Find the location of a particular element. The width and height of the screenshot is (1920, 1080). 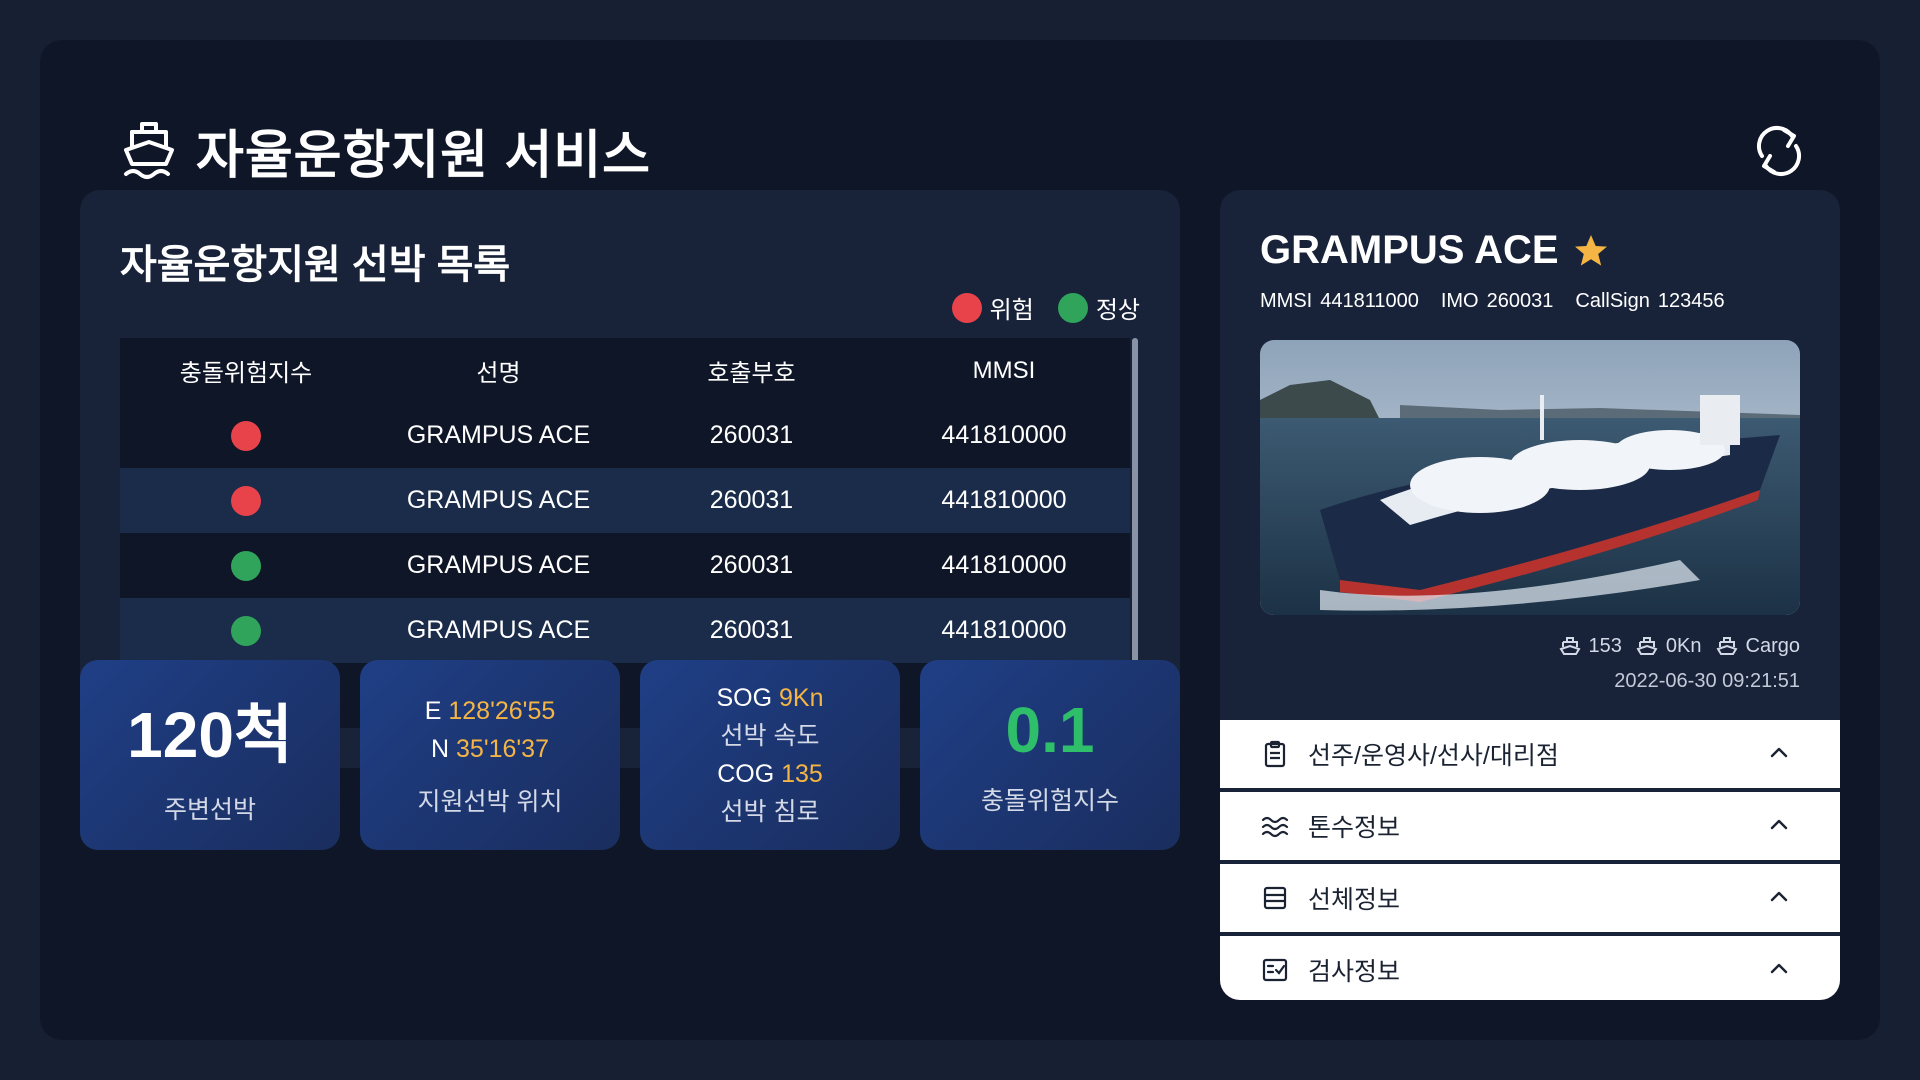

ship-photo-illustration is located at coordinates (1530, 477).